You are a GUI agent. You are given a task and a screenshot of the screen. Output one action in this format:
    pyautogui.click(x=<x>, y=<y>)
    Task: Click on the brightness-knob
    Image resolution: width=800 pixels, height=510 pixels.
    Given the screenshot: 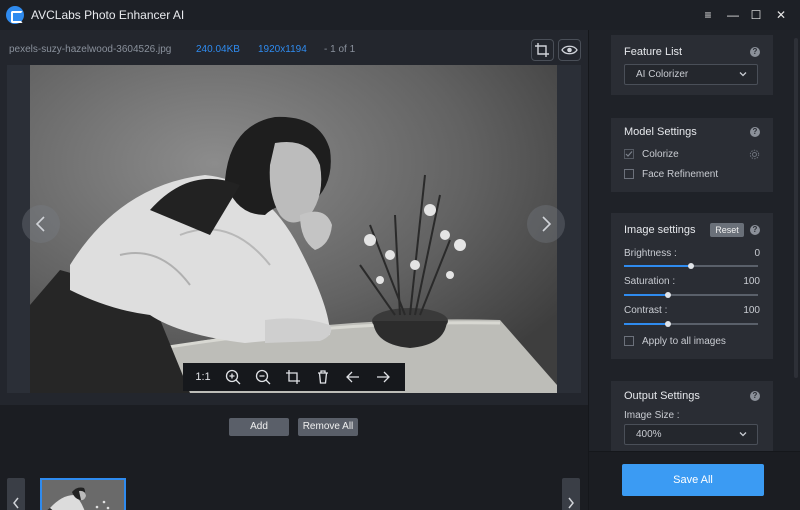 What is the action you would take?
    pyautogui.click(x=691, y=266)
    